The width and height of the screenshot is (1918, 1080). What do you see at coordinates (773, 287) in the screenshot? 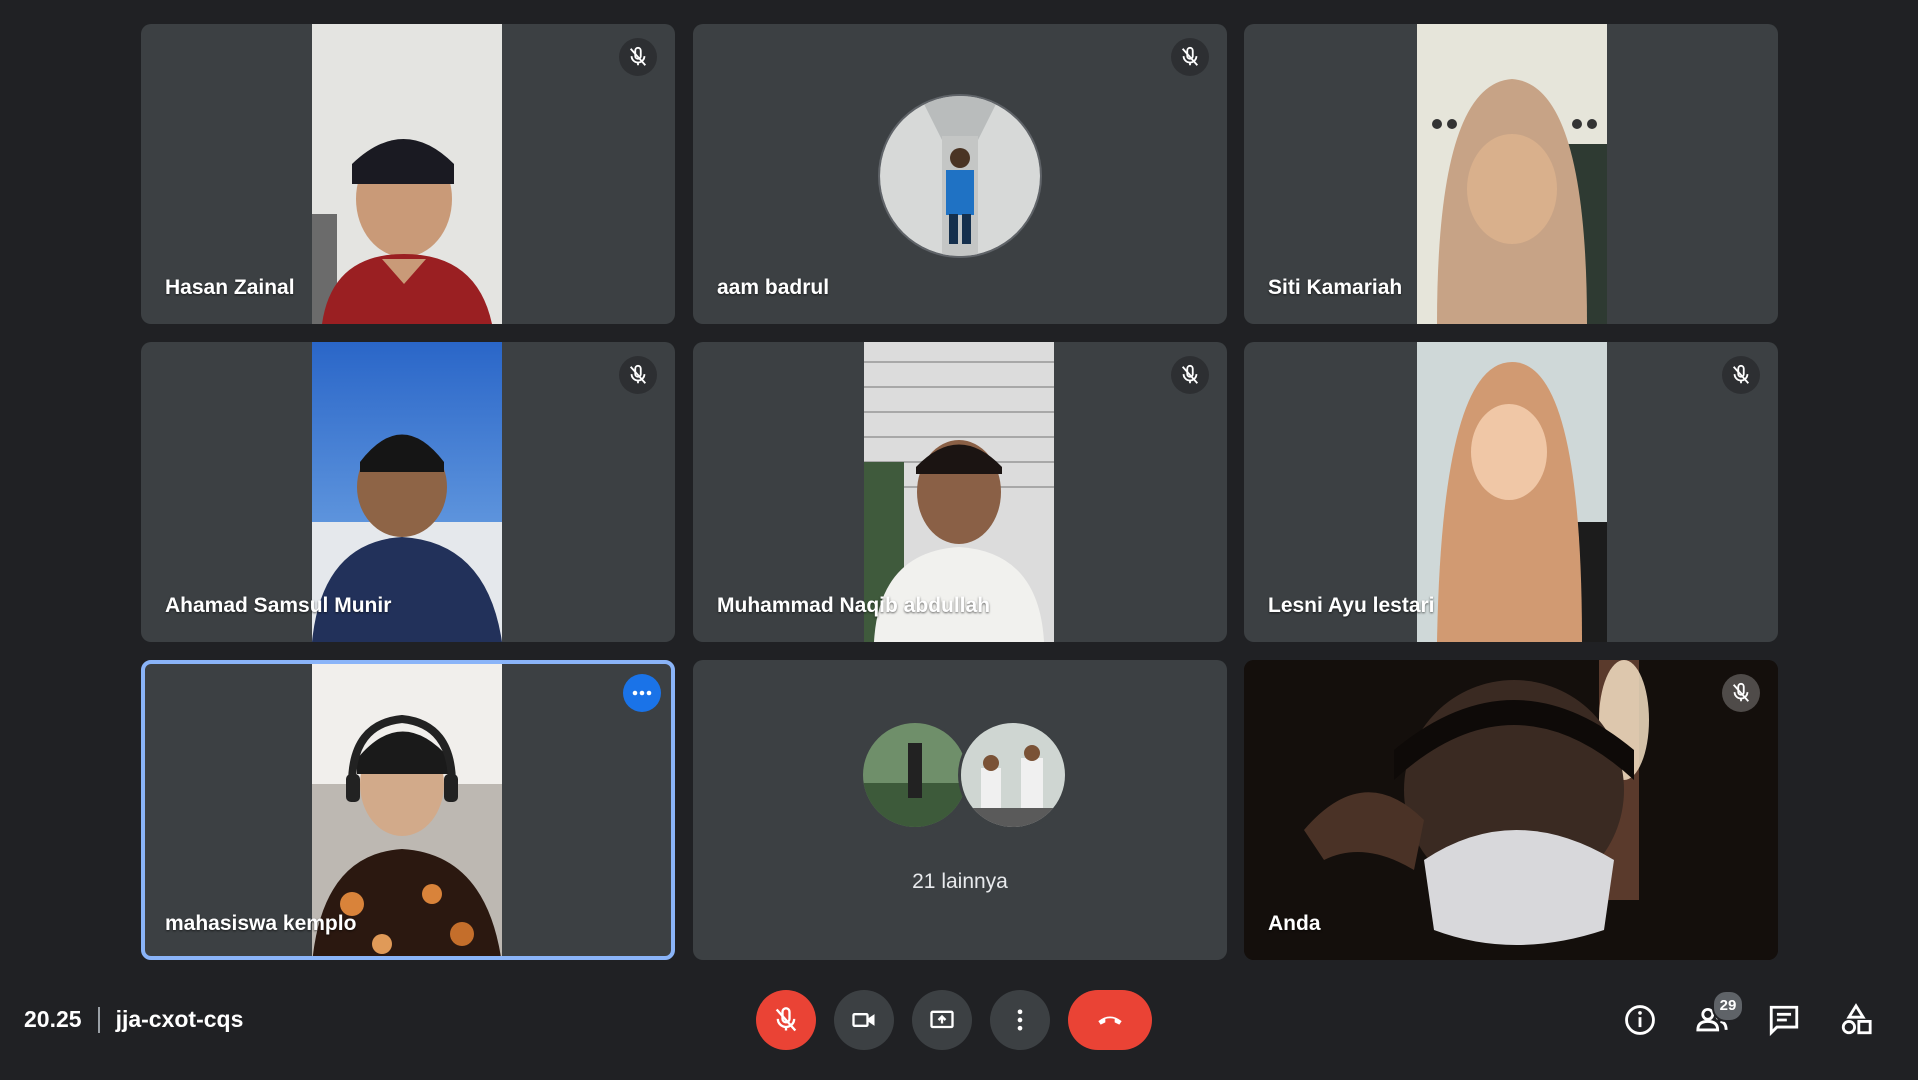
I see `participant-name: aam badrul` at bounding box center [773, 287].